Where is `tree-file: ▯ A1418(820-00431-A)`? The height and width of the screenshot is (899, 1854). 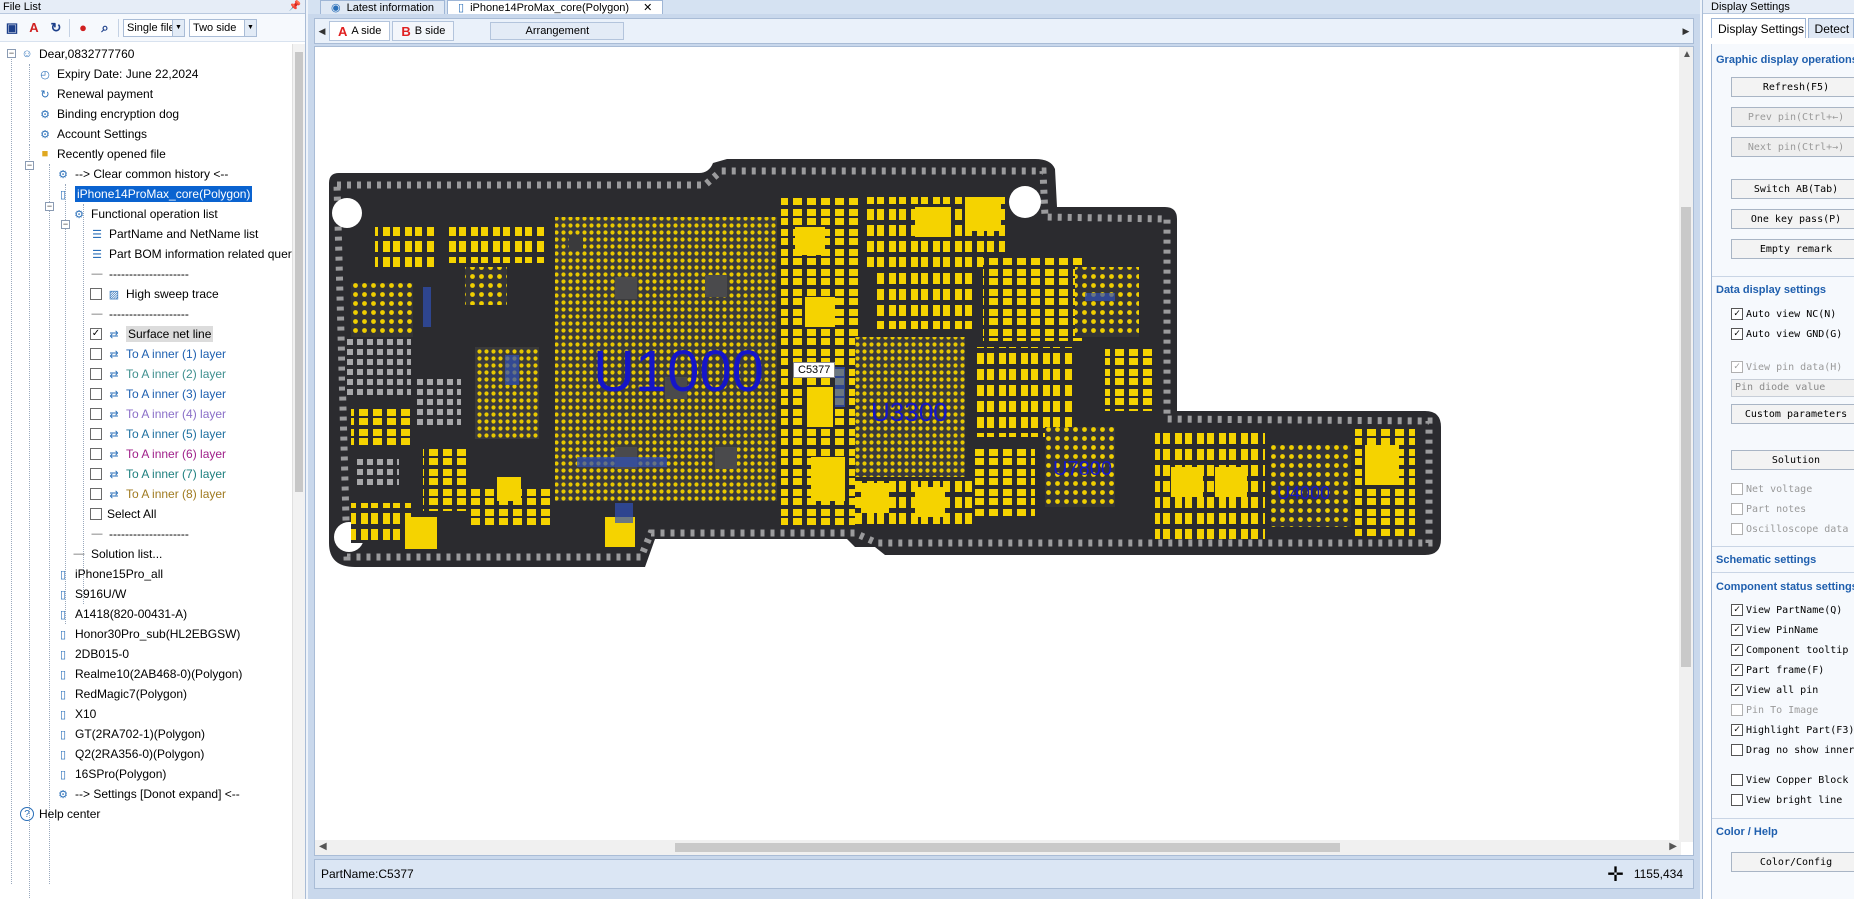 tree-file: ▯ A1418(820-00431-A) is located at coordinates (121, 614).